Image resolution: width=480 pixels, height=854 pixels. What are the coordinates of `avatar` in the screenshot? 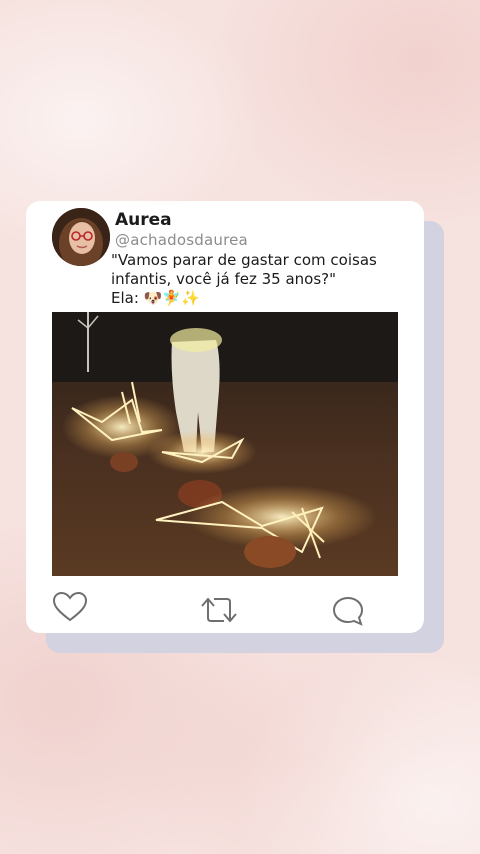 It's located at (81, 237).